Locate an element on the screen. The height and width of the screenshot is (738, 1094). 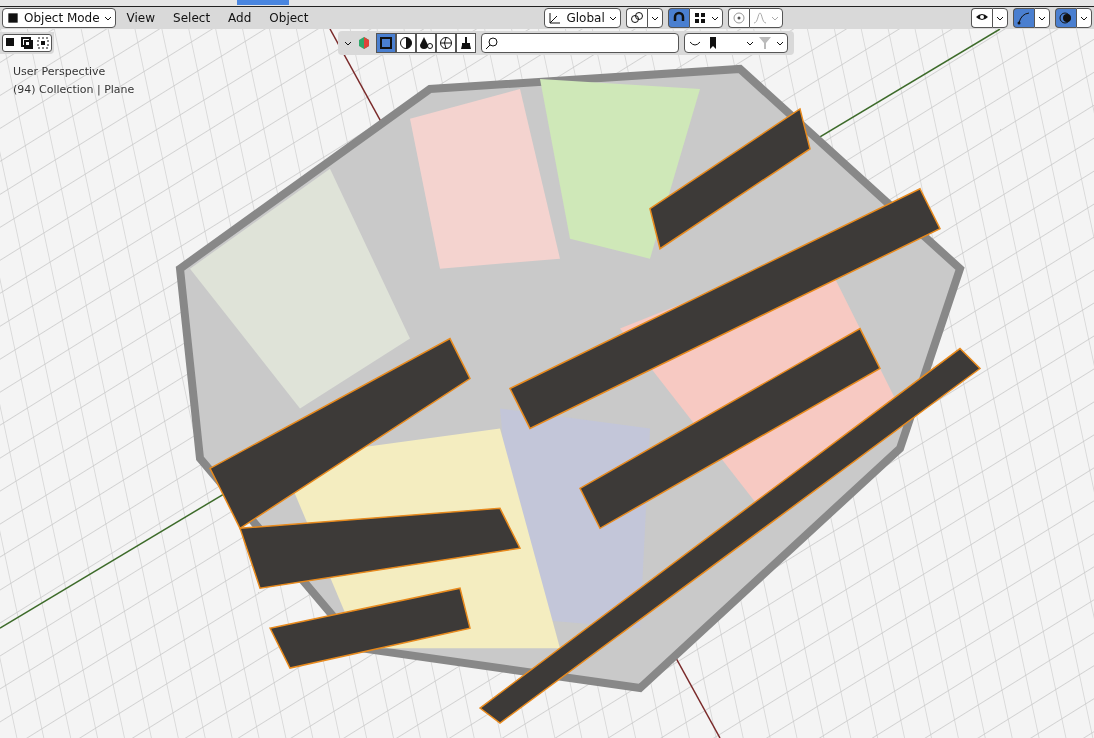
visibility-toggle is located at coordinates (981, 18).